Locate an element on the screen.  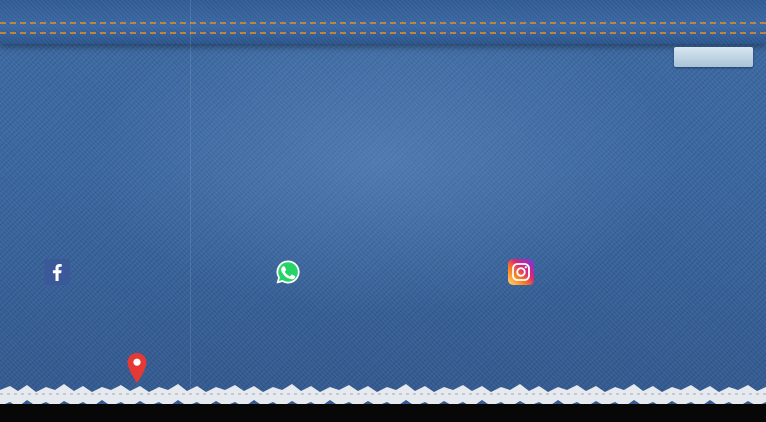
stitch-line-bottom is located at coordinates (383, 33).